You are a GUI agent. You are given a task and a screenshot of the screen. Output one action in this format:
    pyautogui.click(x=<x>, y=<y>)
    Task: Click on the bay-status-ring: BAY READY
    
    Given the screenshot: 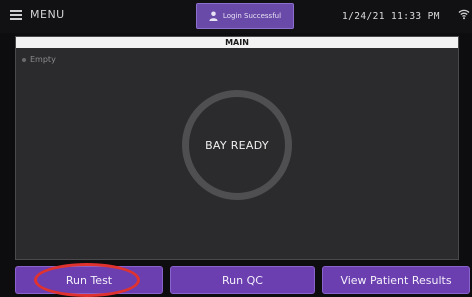 What is the action you would take?
    pyautogui.click(x=237, y=145)
    